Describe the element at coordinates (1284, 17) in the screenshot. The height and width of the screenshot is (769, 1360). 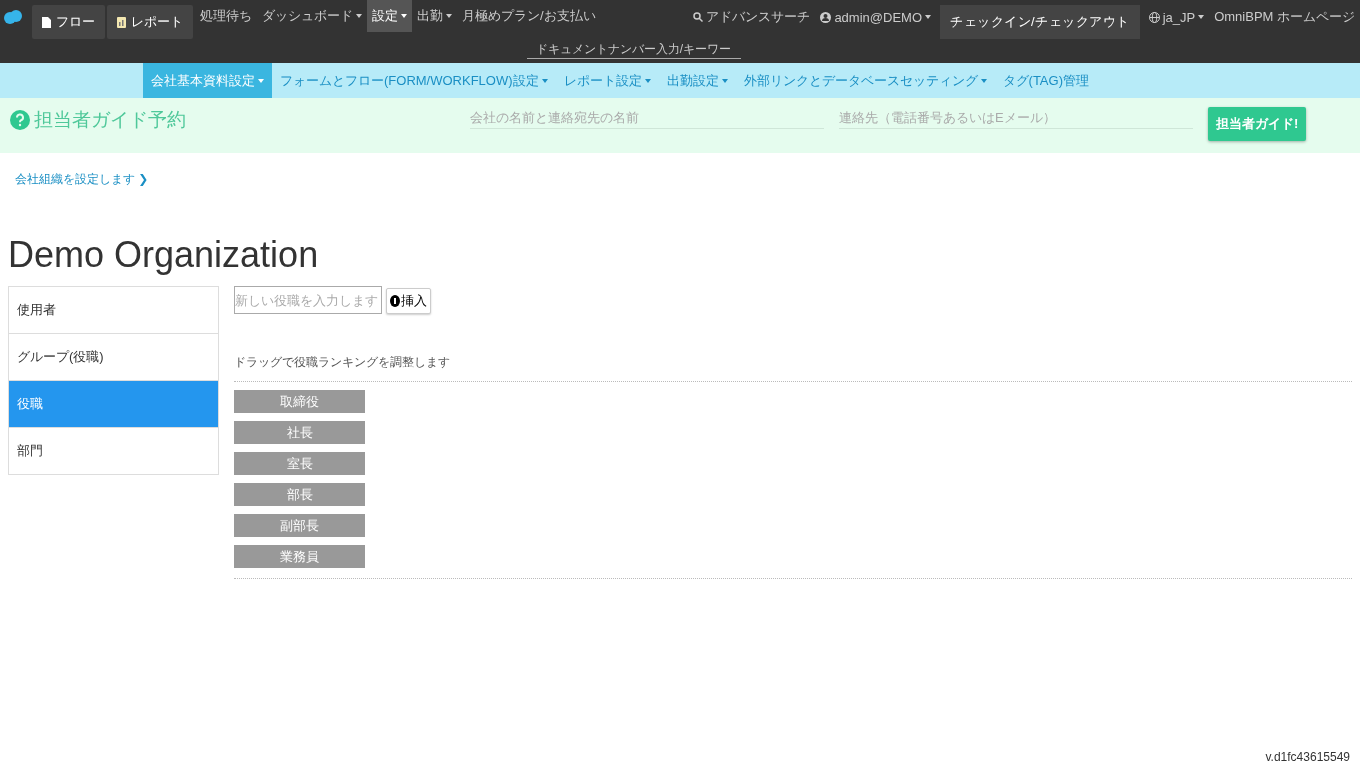
I see `home-link: OmniBPM ホームページ` at that location.